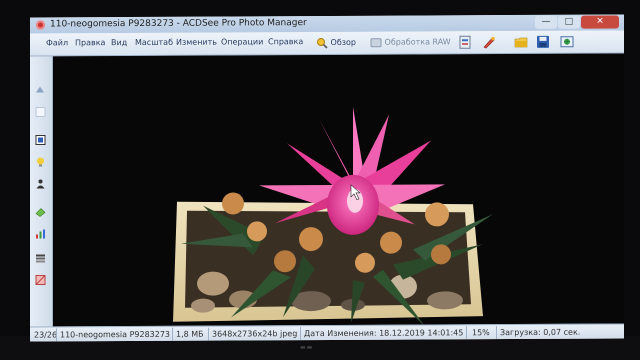 Image resolution: width=640 pixels, height=360 pixels. I want to click on browse-label: Обзор, so click(343, 42).